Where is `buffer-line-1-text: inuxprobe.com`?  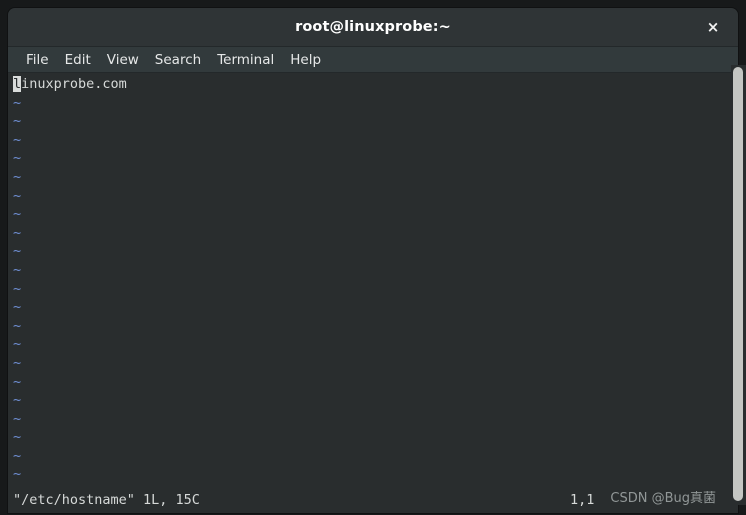
buffer-line-1-text: inuxprobe.com is located at coordinates (74, 84).